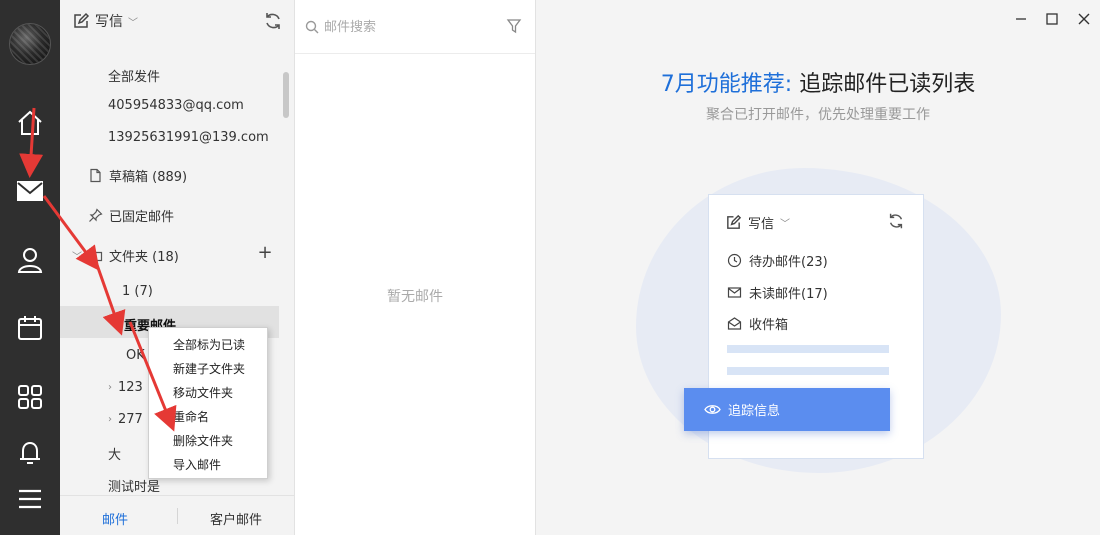  What do you see at coordinates (115, 518) in the screenshot?
I see `tab-mail: 邮件` at bounding box center [115, 518].